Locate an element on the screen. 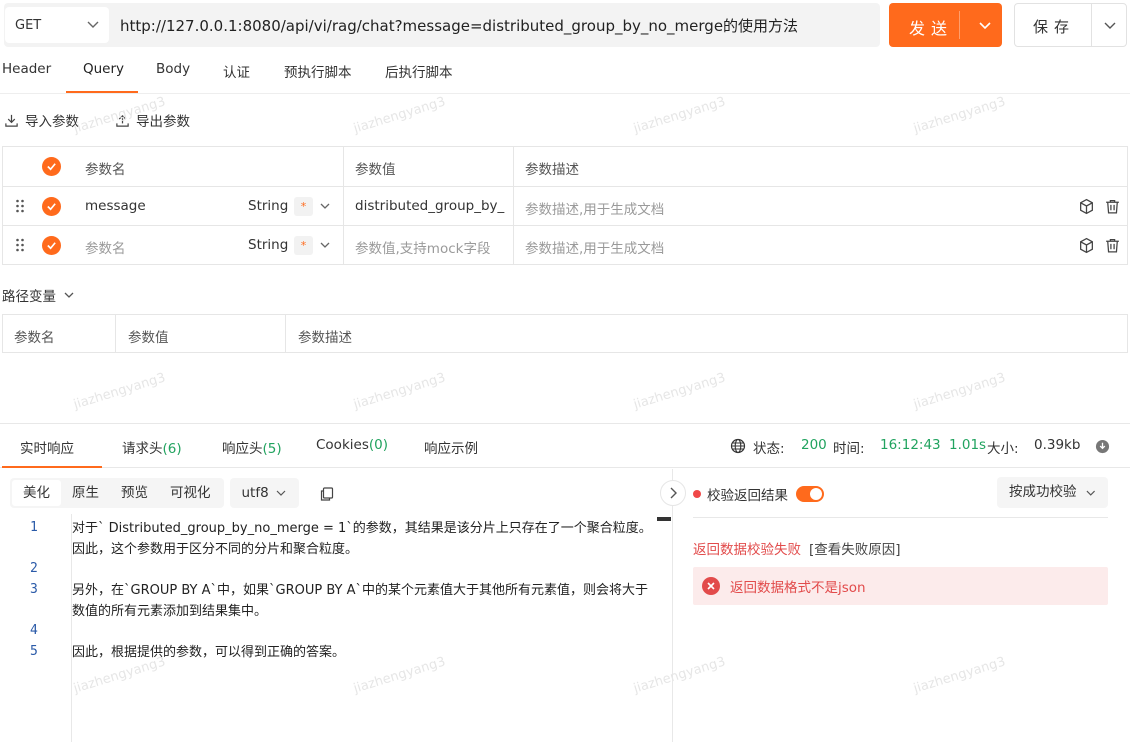 The width and height of the screenshot is (1130, 742). header-param-value: 参数值 is located at coordinates (148, 338).